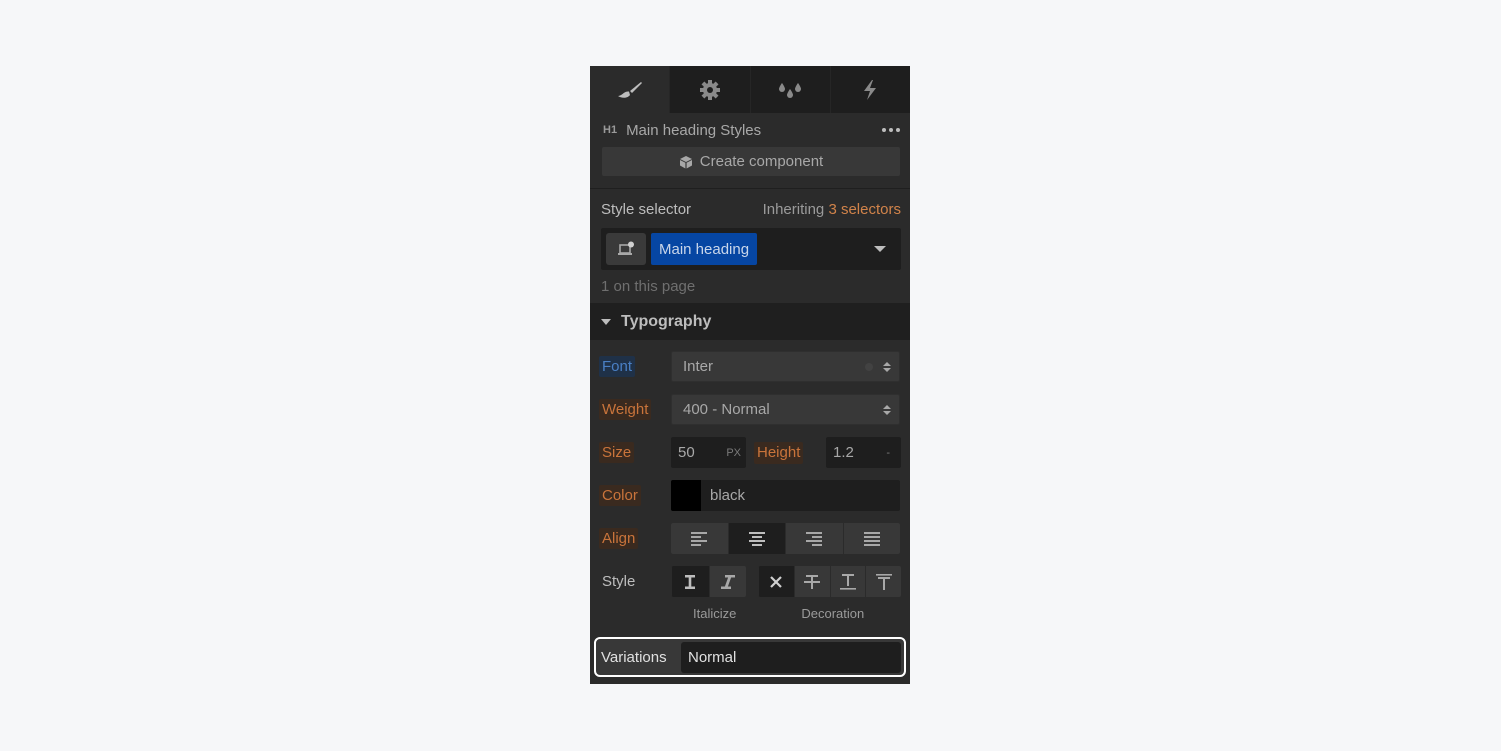 This screenshot has height=751, width=1501. Describe the element at coordinates (785, 409) in the screenshot. I see `weight-select: 400 - Normal` at that location.